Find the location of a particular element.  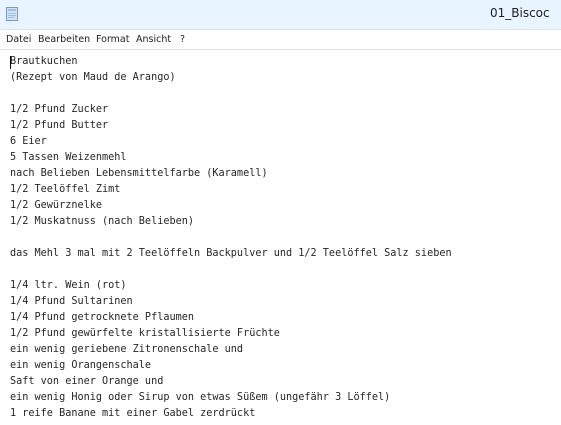

document-line: Brautkuchen is located at coordinates (44, 61).